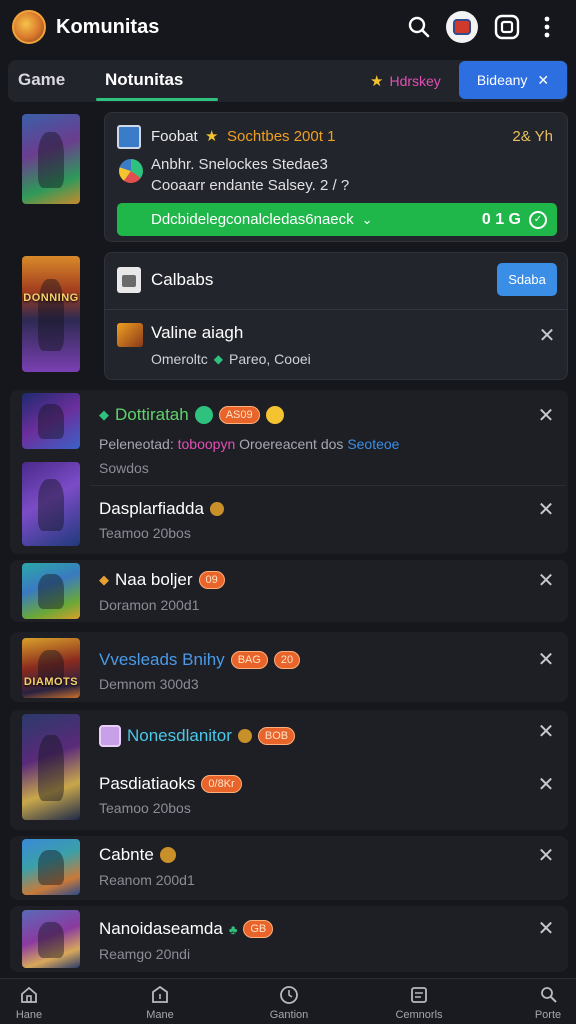 This screenshot has width=576, height=1024. What do you see at coordinates (41, 80) in the screenshot?
I see `tab-game: Game` at bounding box center [41, 80].